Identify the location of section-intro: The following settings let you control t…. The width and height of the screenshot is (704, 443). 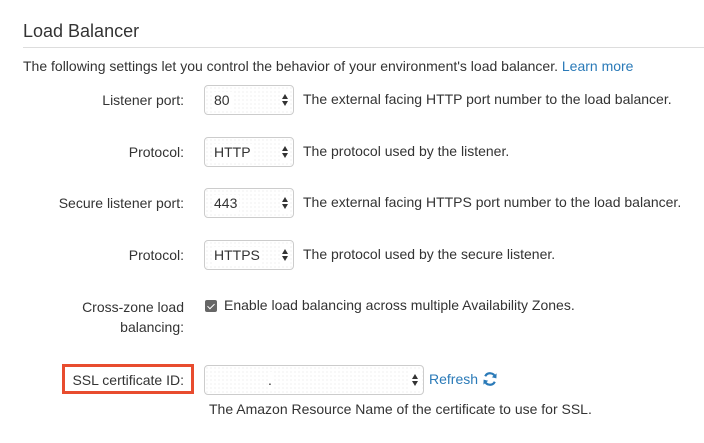
(328, 66).